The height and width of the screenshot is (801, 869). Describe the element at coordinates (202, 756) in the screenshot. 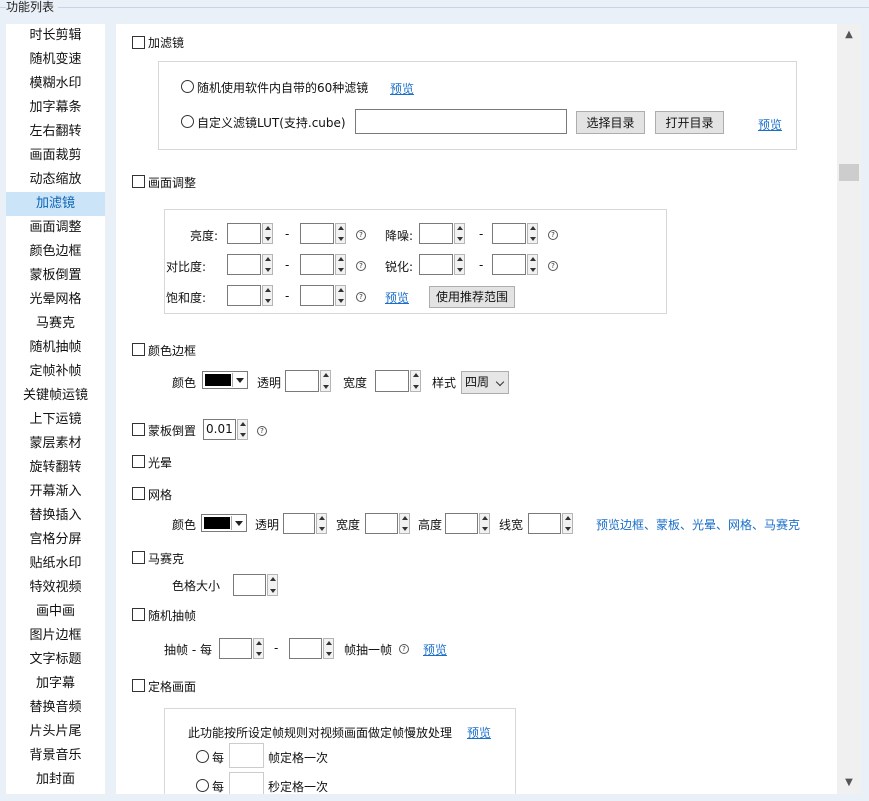

I see `freeze-frame-radio` at that location.